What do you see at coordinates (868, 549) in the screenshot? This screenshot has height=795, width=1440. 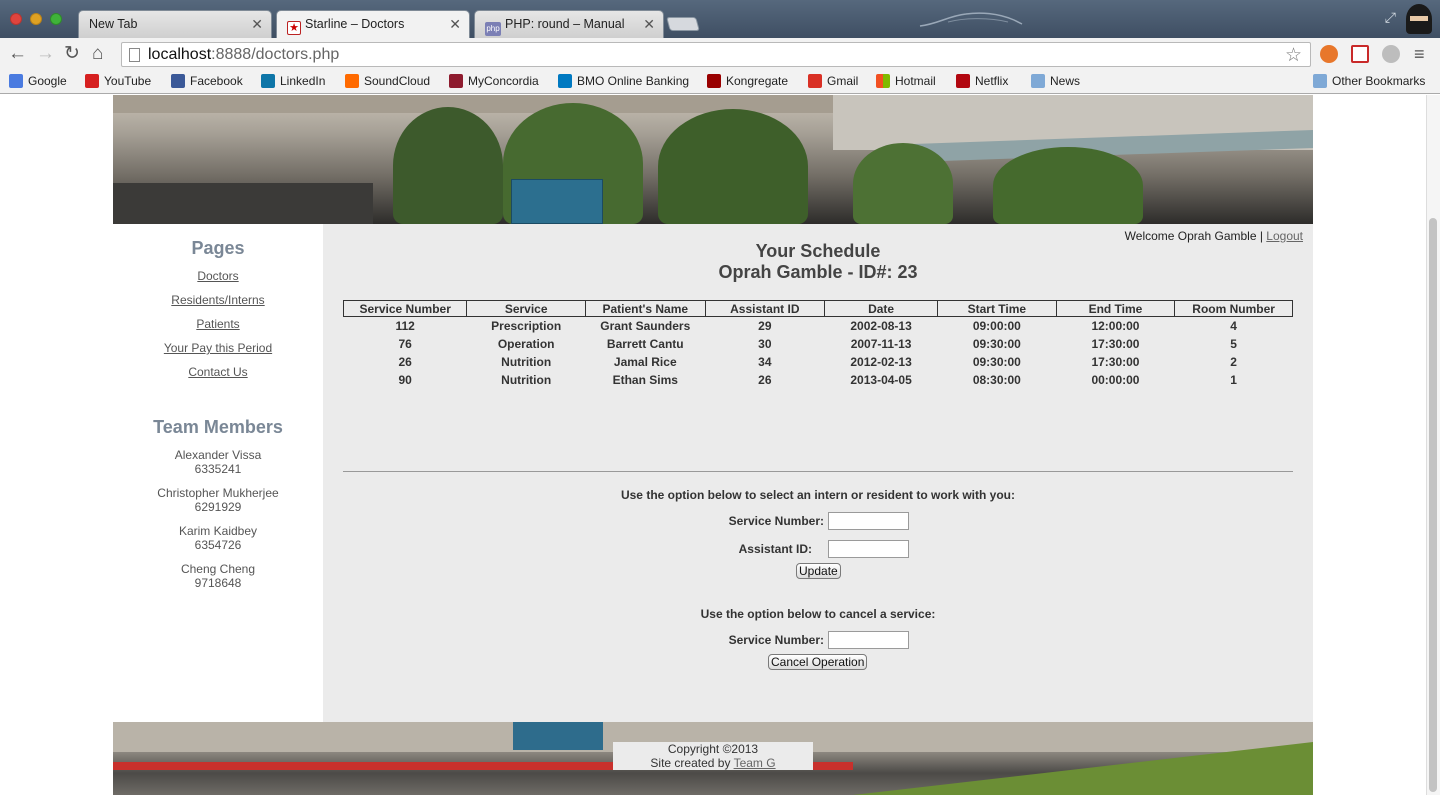 I see `assistant-id-input` at bounding box center [868, 549].